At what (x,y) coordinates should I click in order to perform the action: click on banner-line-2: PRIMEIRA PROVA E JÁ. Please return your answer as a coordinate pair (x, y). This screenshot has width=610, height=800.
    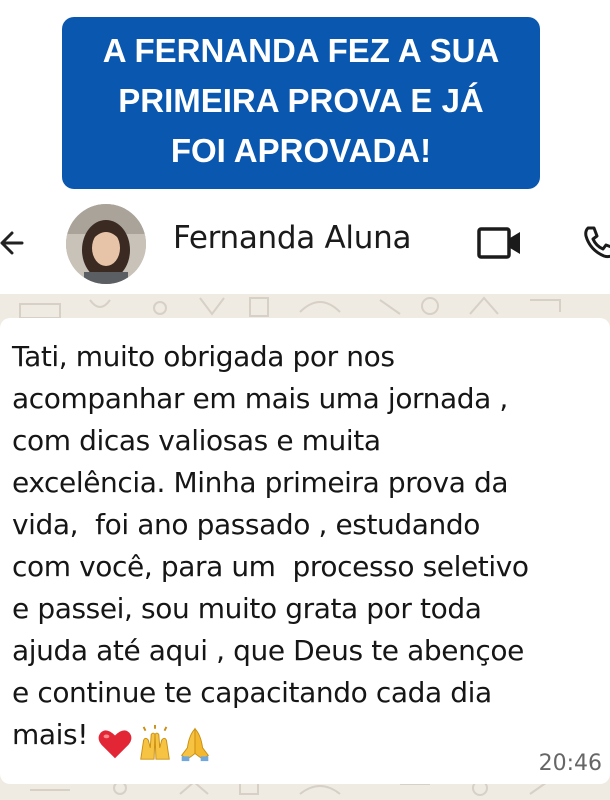
    Looking at the image, I should click on (301, 100).